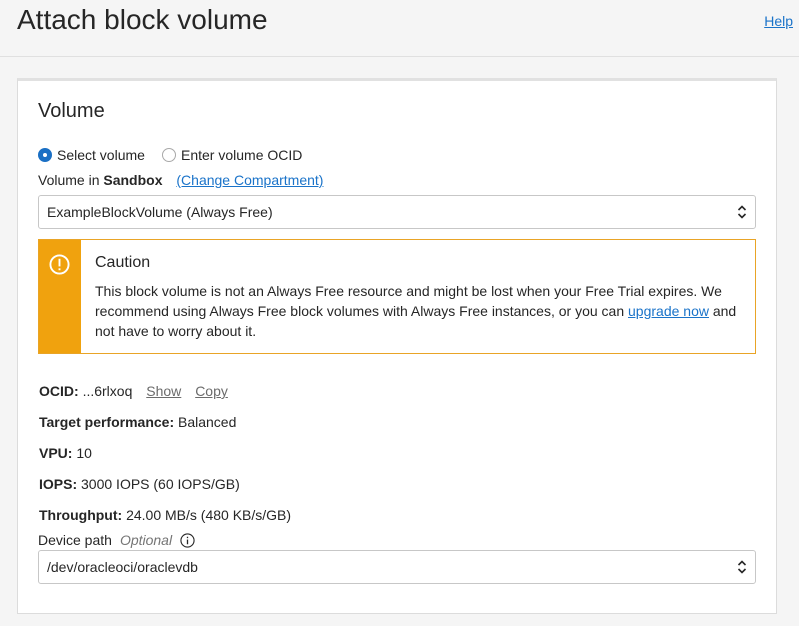  What do you see at coordinates (107, 391) in the screenshot?
I see `ocid-value: ...6rlxoq` at bounding box center [107, 391].